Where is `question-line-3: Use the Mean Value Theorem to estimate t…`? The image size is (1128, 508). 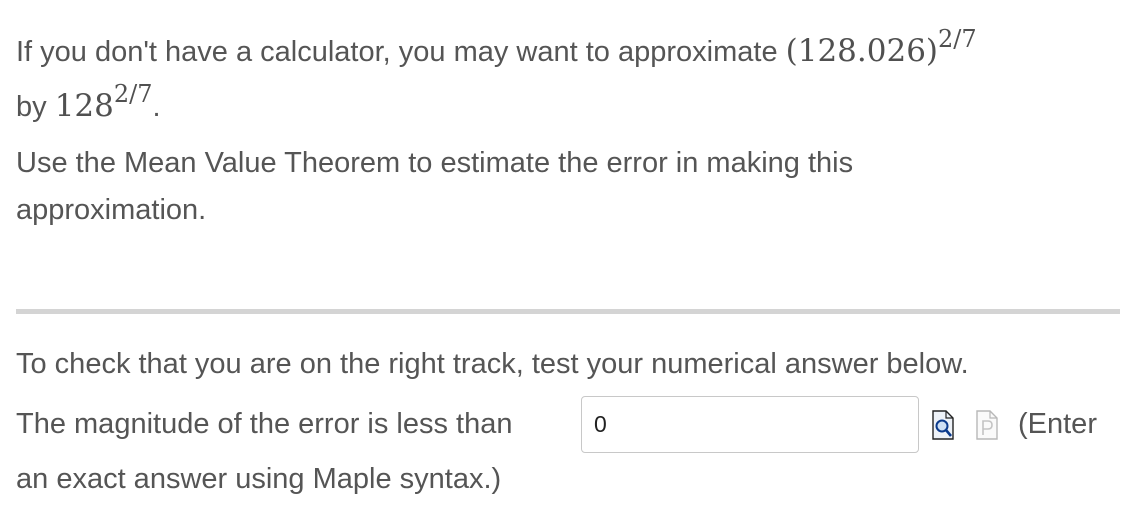
question-line-3: Use the Mean Value Theorem to estimate t… is located at coordinates (435, 163).